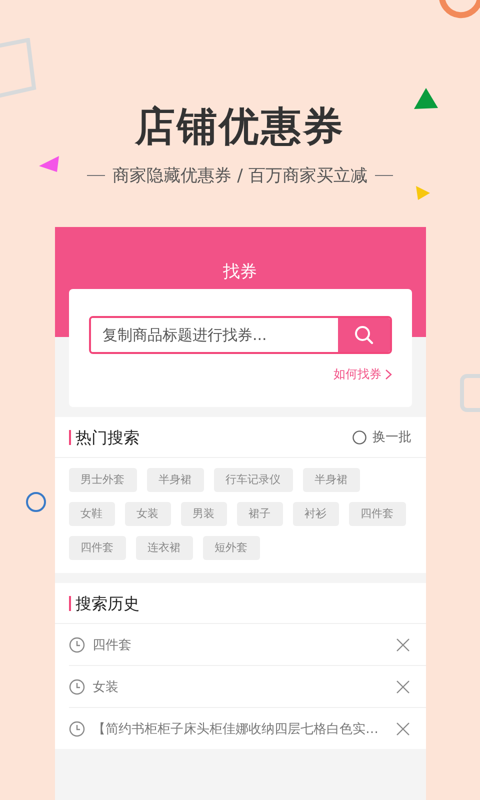 The height and width of the screenshot is (800, 480). I want to click on search-tag: 女鞋, so click(91, 514).